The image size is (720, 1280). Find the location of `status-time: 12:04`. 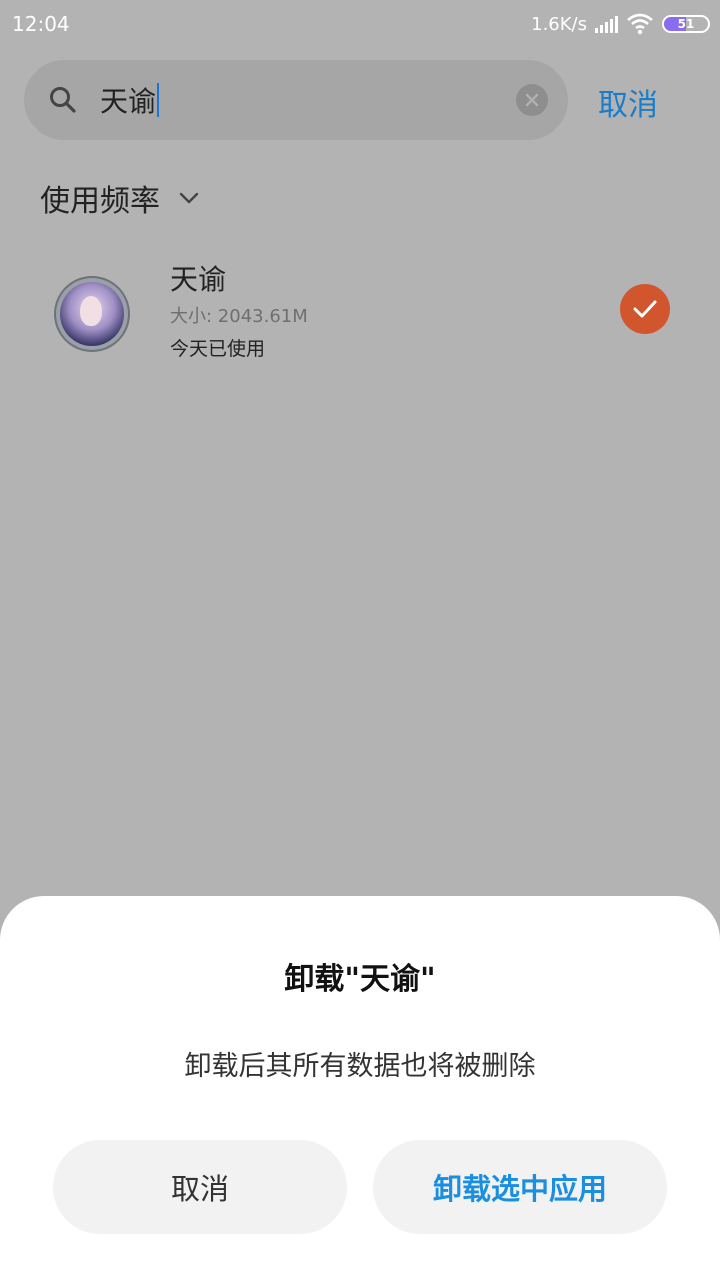

status-time: 12:04 is located at coordinates (41, 24).